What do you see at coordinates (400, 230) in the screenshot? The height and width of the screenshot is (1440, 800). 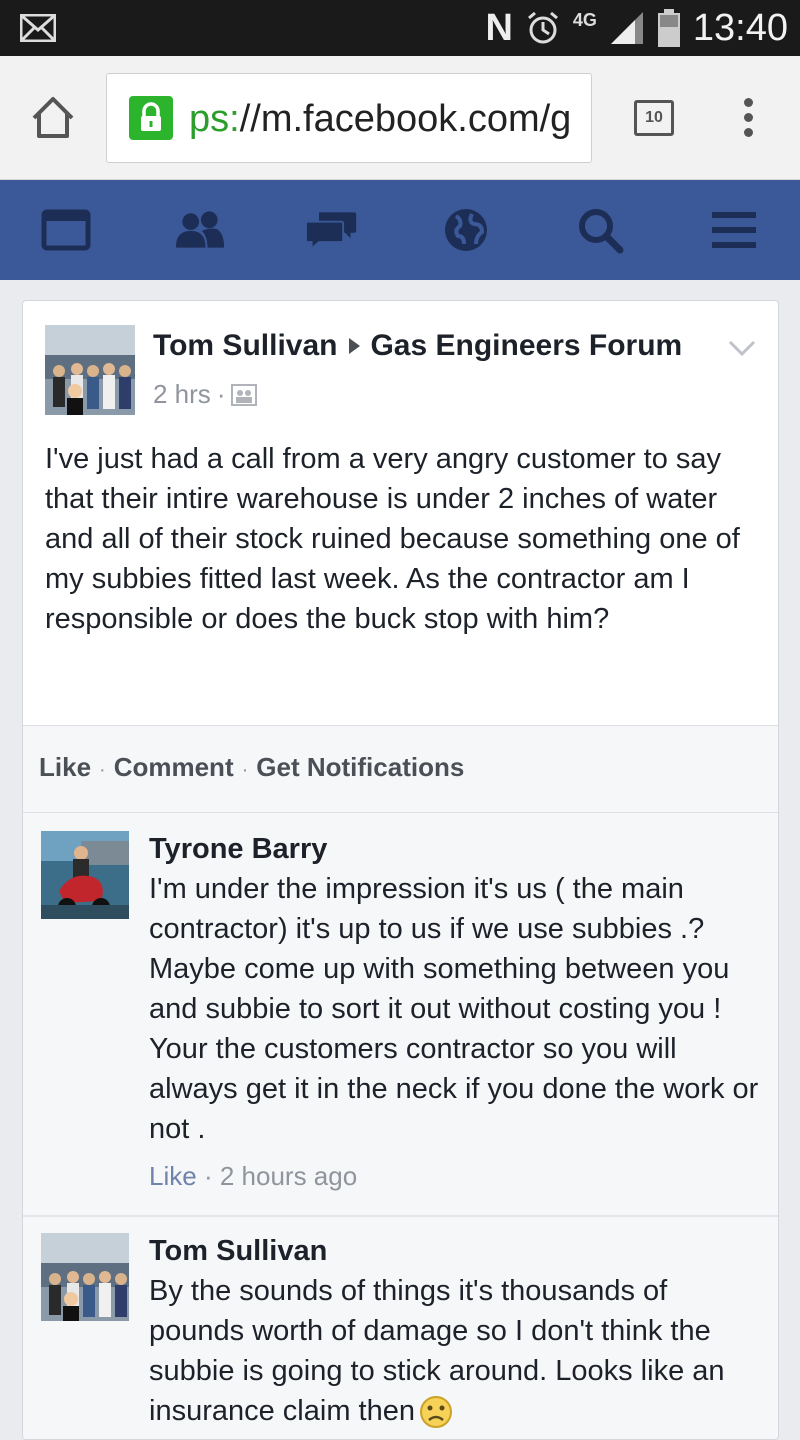 I see `facebook-nav-bar` at bounding box center [400, 230].